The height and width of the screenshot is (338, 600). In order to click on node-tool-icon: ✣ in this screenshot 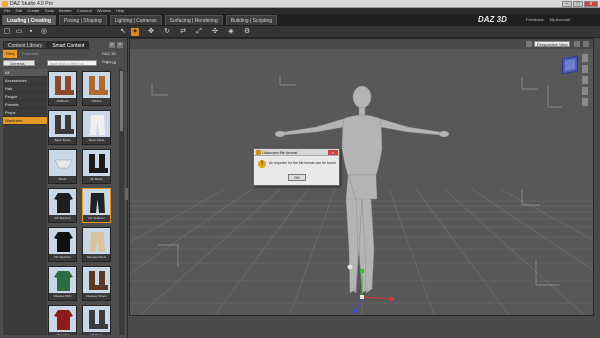, I will do `click(215, 32)`.